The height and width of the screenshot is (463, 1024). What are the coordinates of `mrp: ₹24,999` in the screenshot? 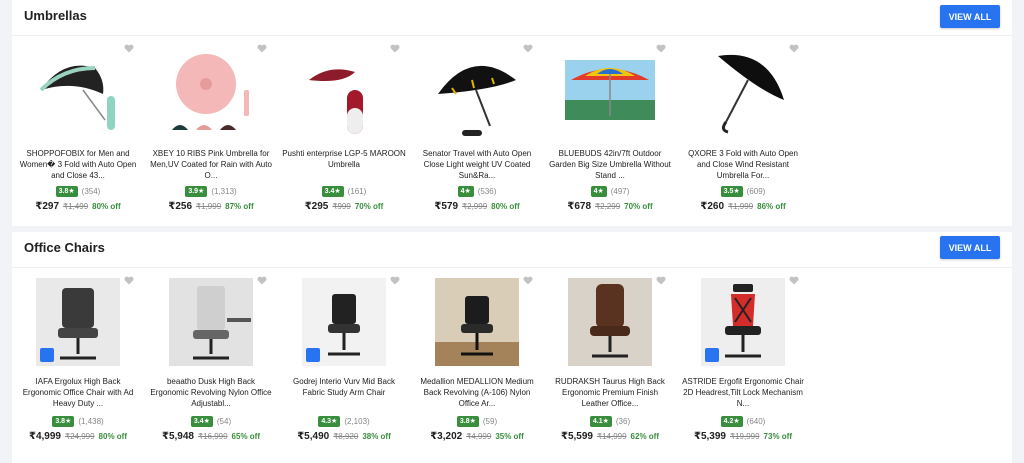 It's located at (79, 436).